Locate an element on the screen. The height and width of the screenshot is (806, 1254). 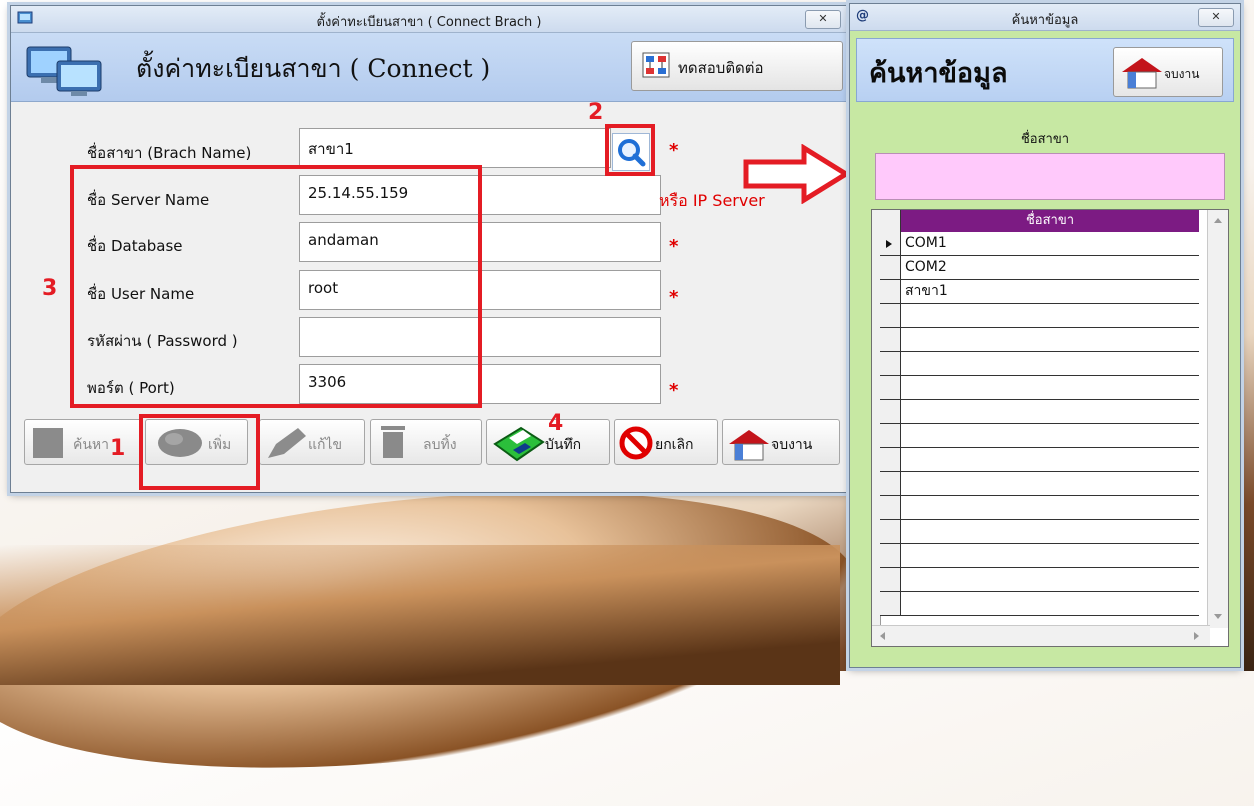
current-row-icon is located at coordinates (889, 244).